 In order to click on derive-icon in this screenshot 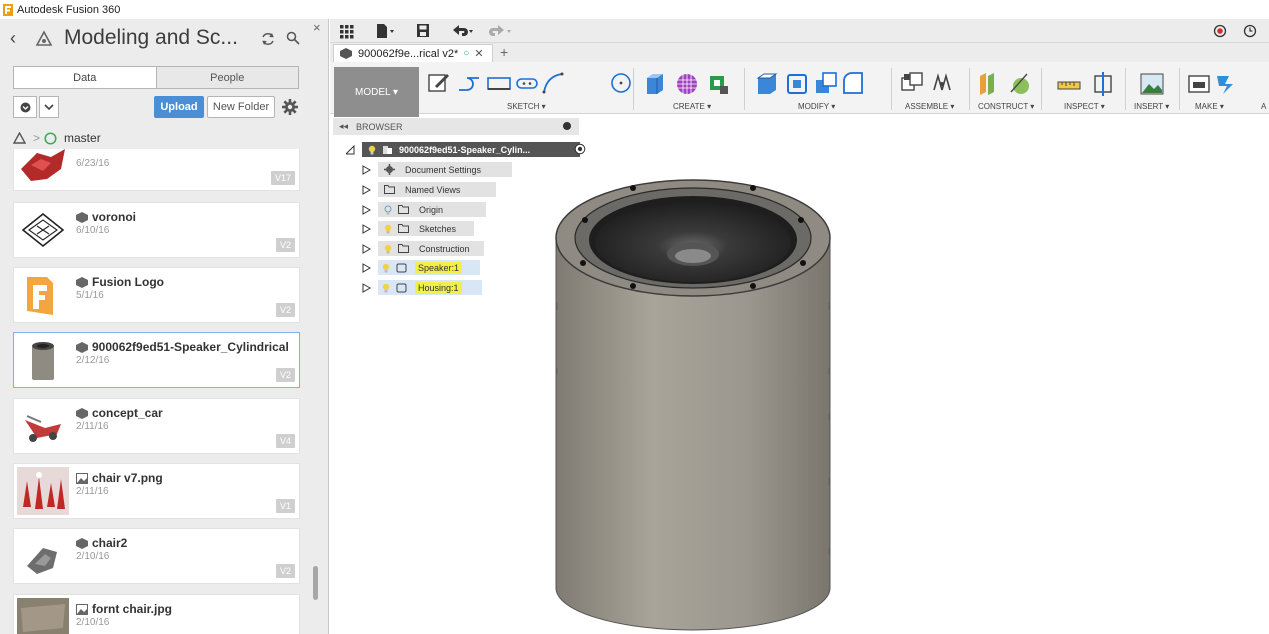, I will do `click(718, 83)`.